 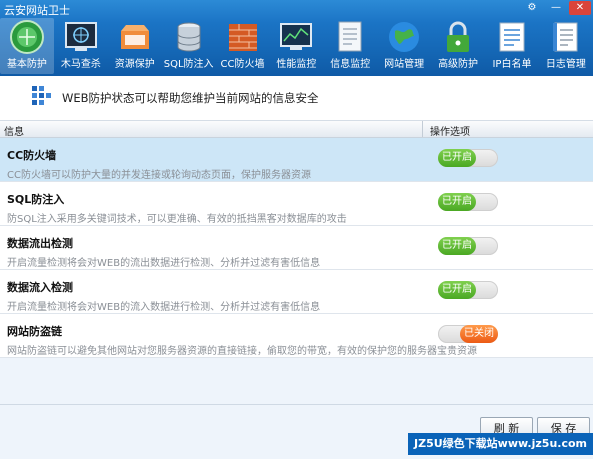 I want to click on tool-trojan-scan: 木马查杀, so click(x=81, y=46).